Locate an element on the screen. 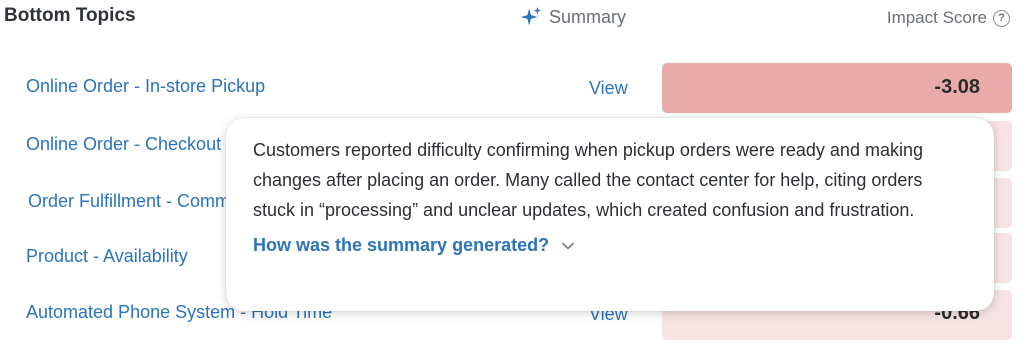 The image size is (1024, 348). impact-score-header: Impact Score ? is located at coordinates (948, 18).